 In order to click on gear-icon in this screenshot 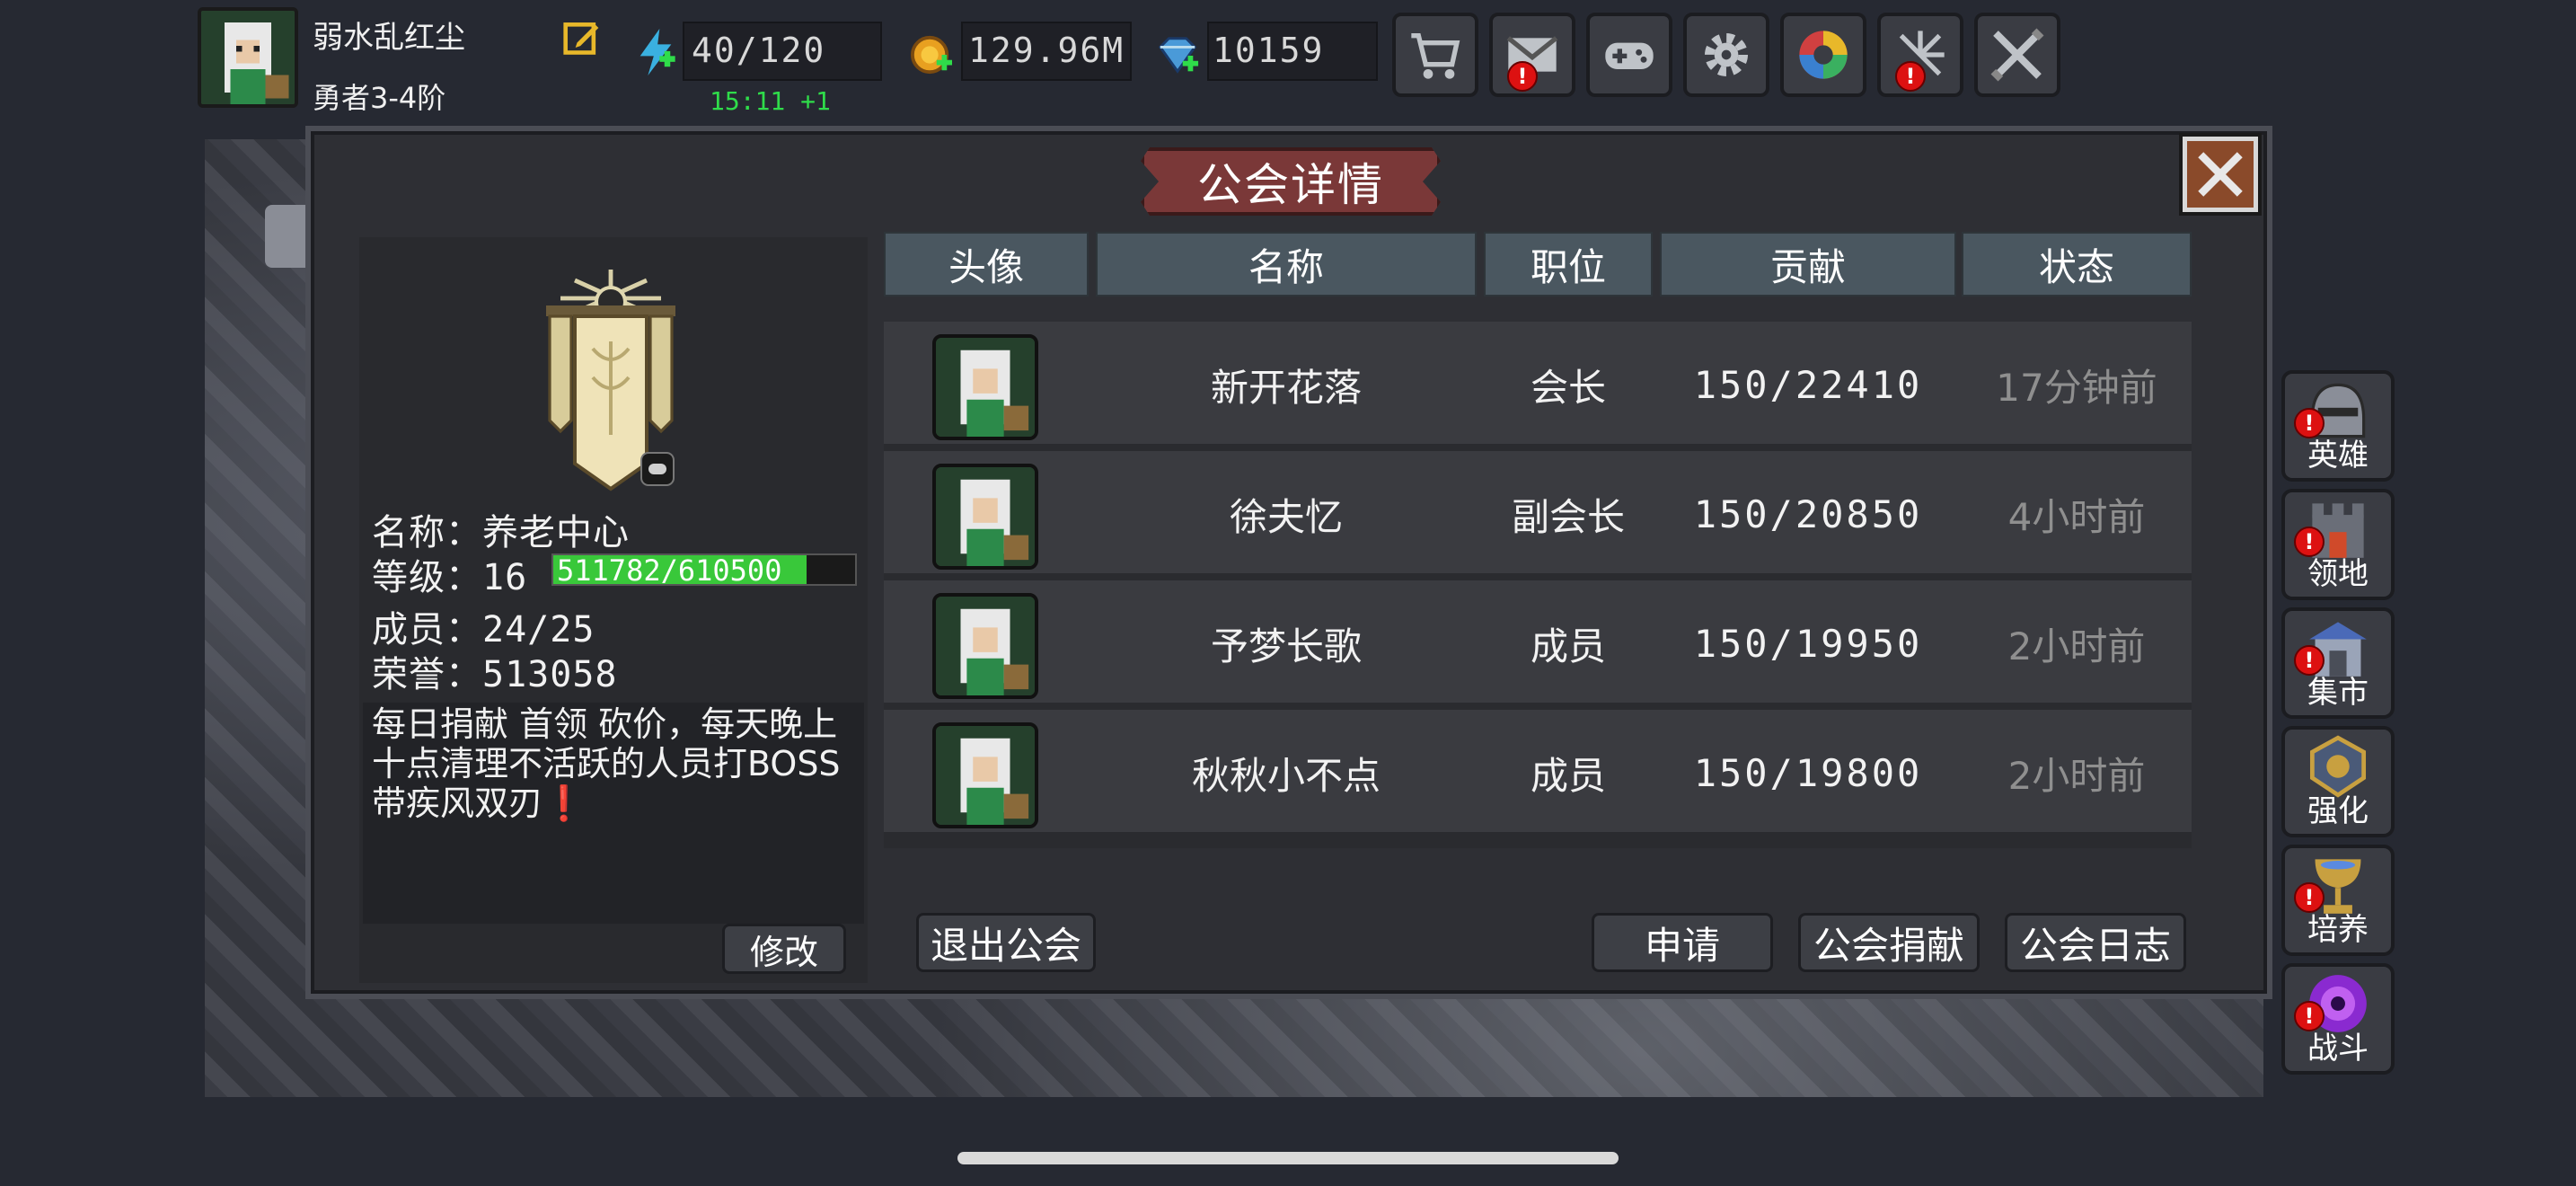, I will do `click(1726, 54)`.